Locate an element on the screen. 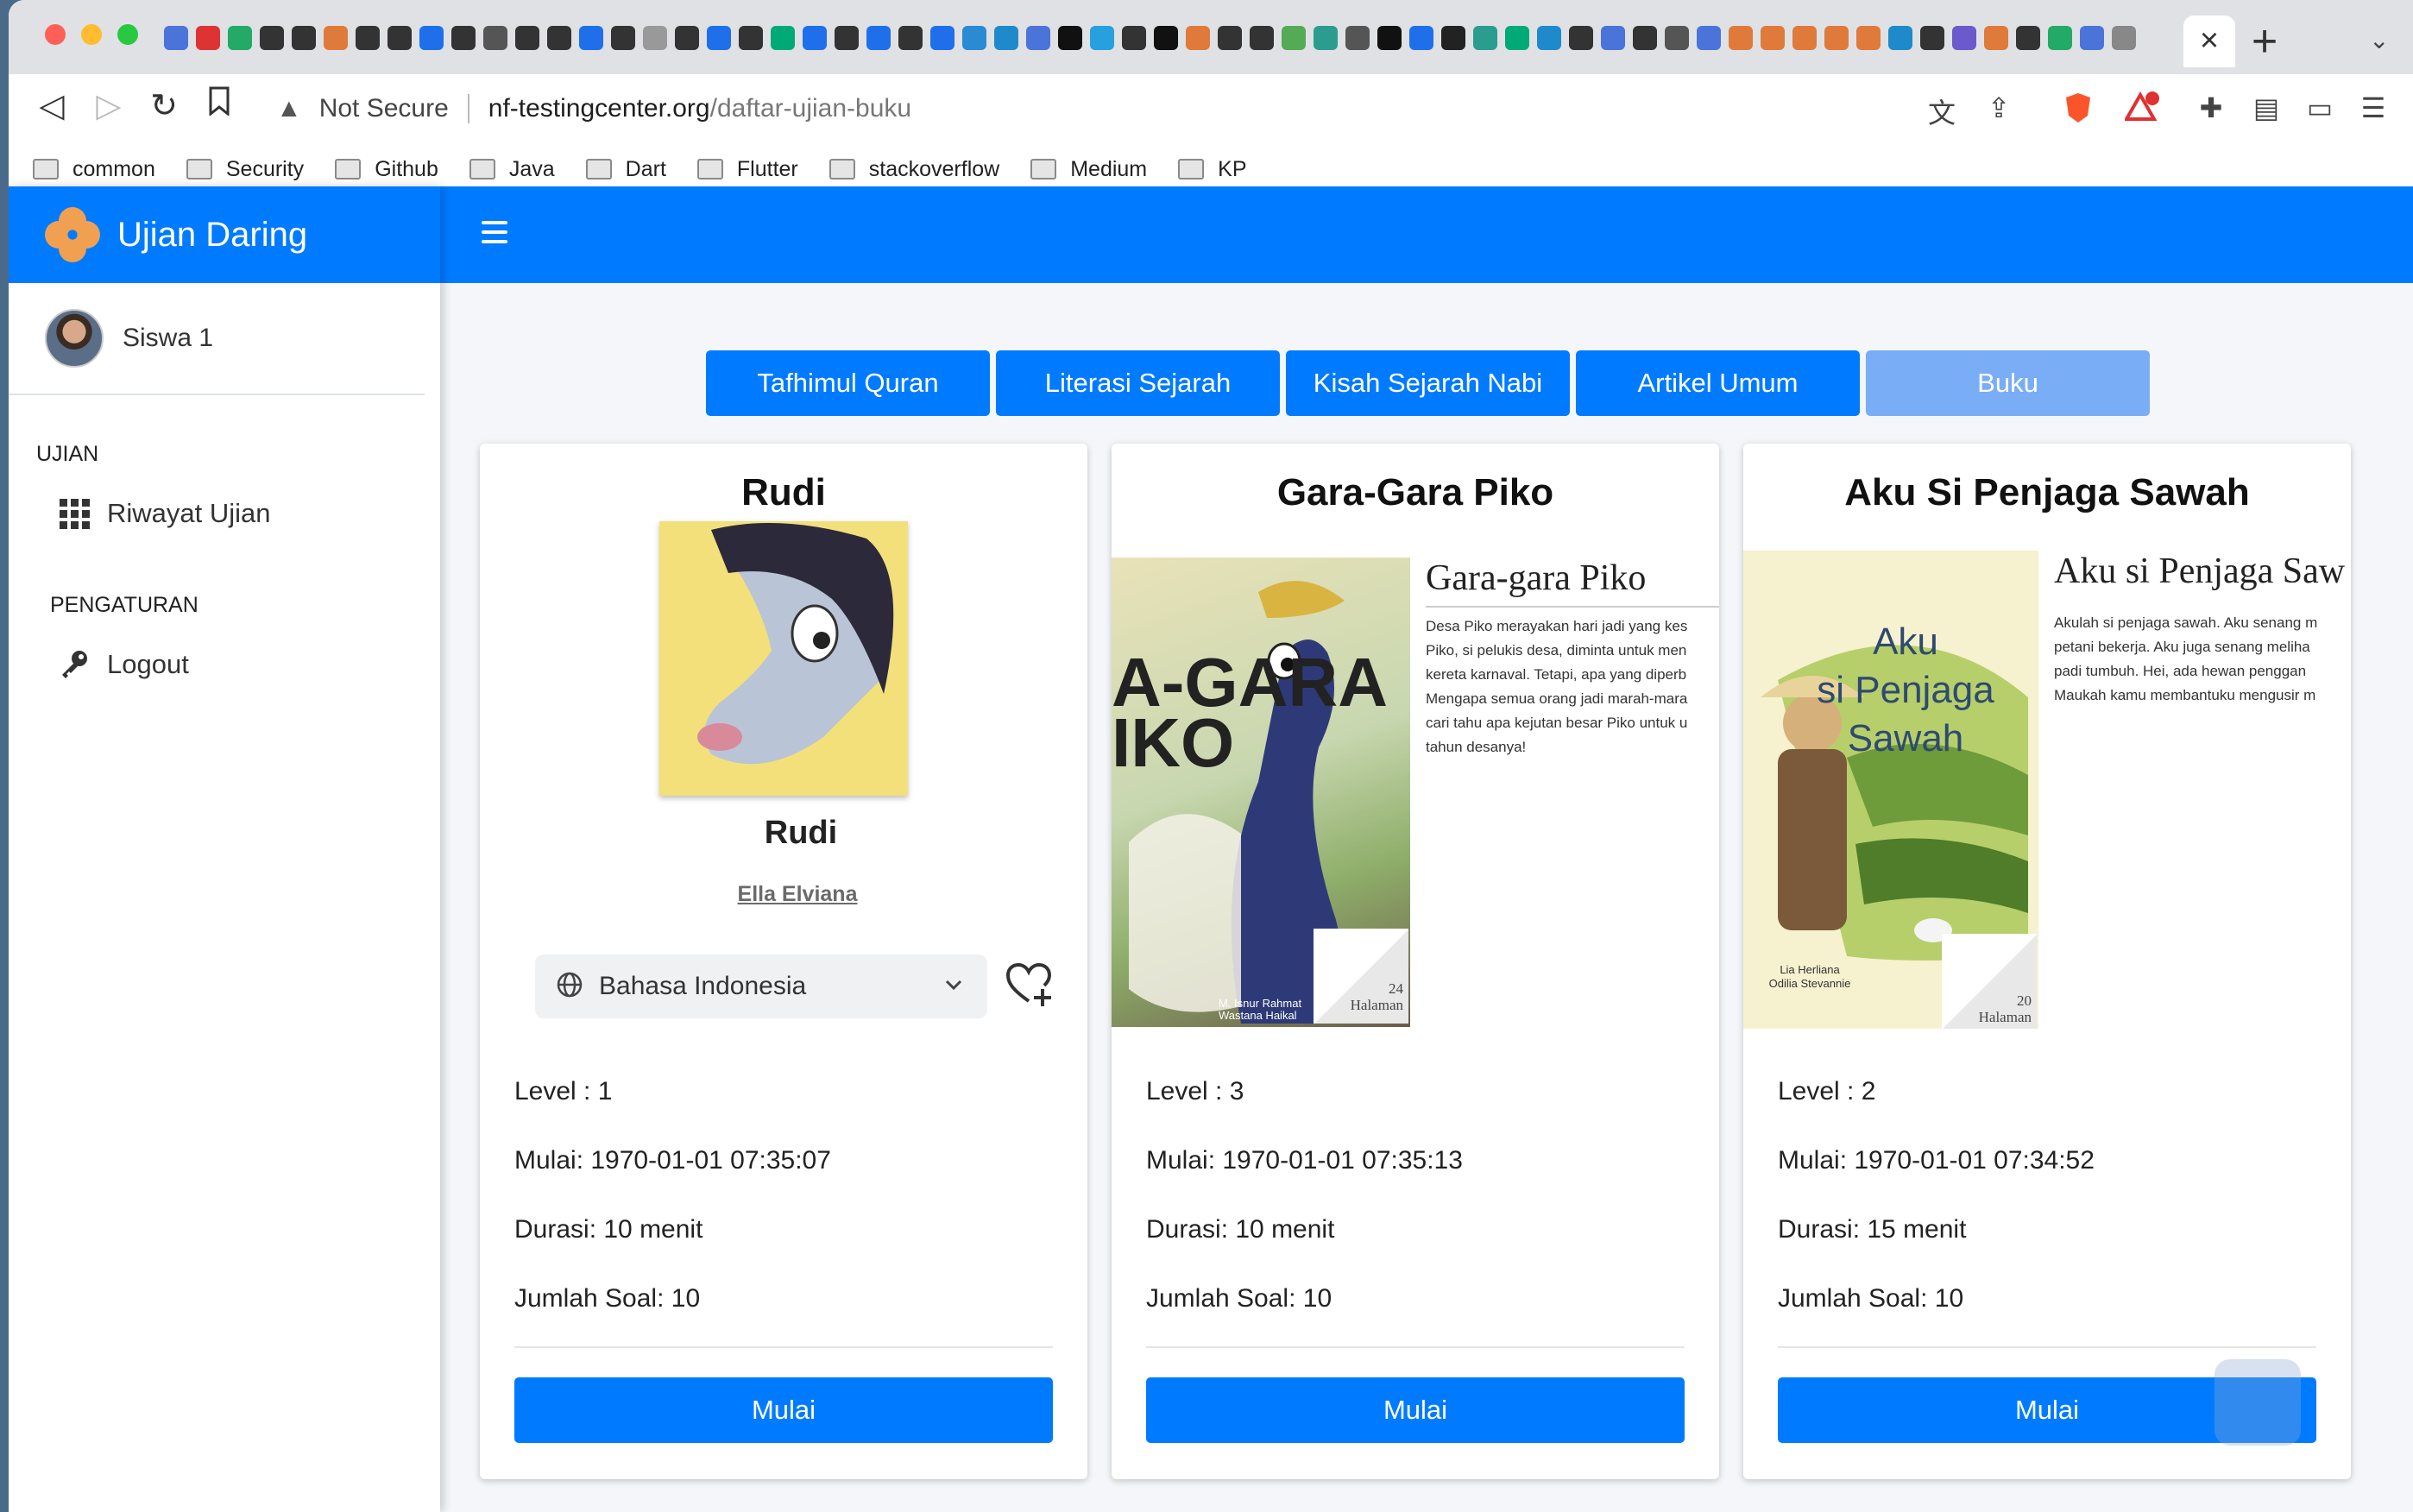 The height and width of the screenshot is (1512, 2413). bookmark-folder: Java is located at coordinates (512, 170).